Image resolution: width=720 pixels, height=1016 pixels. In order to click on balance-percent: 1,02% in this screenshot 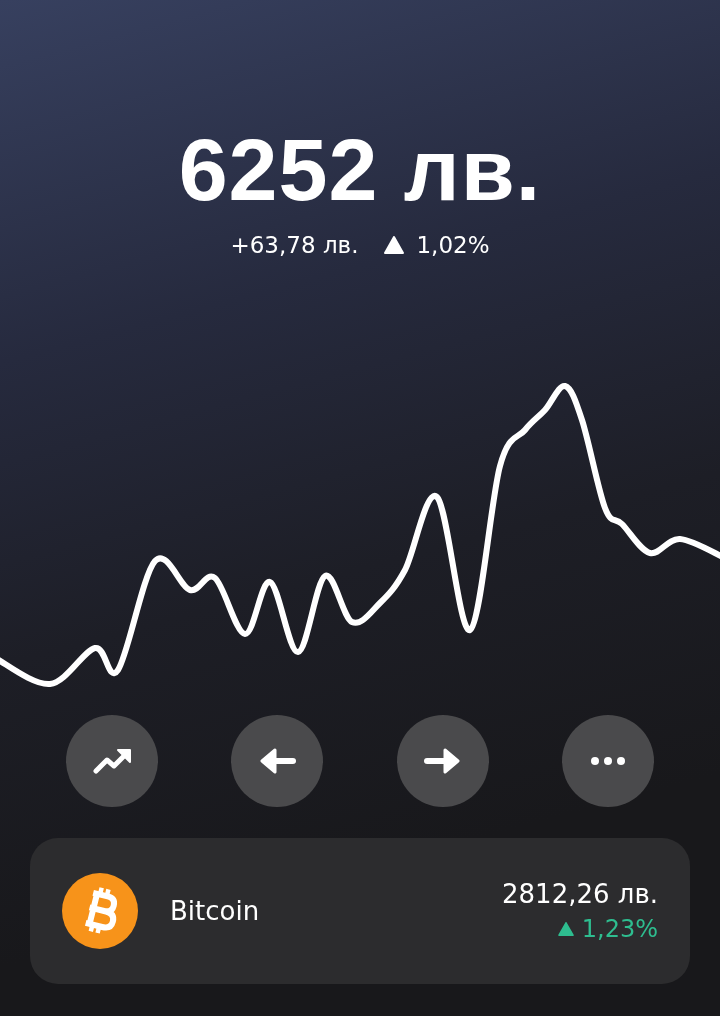, I will do `click(453, 245)`.